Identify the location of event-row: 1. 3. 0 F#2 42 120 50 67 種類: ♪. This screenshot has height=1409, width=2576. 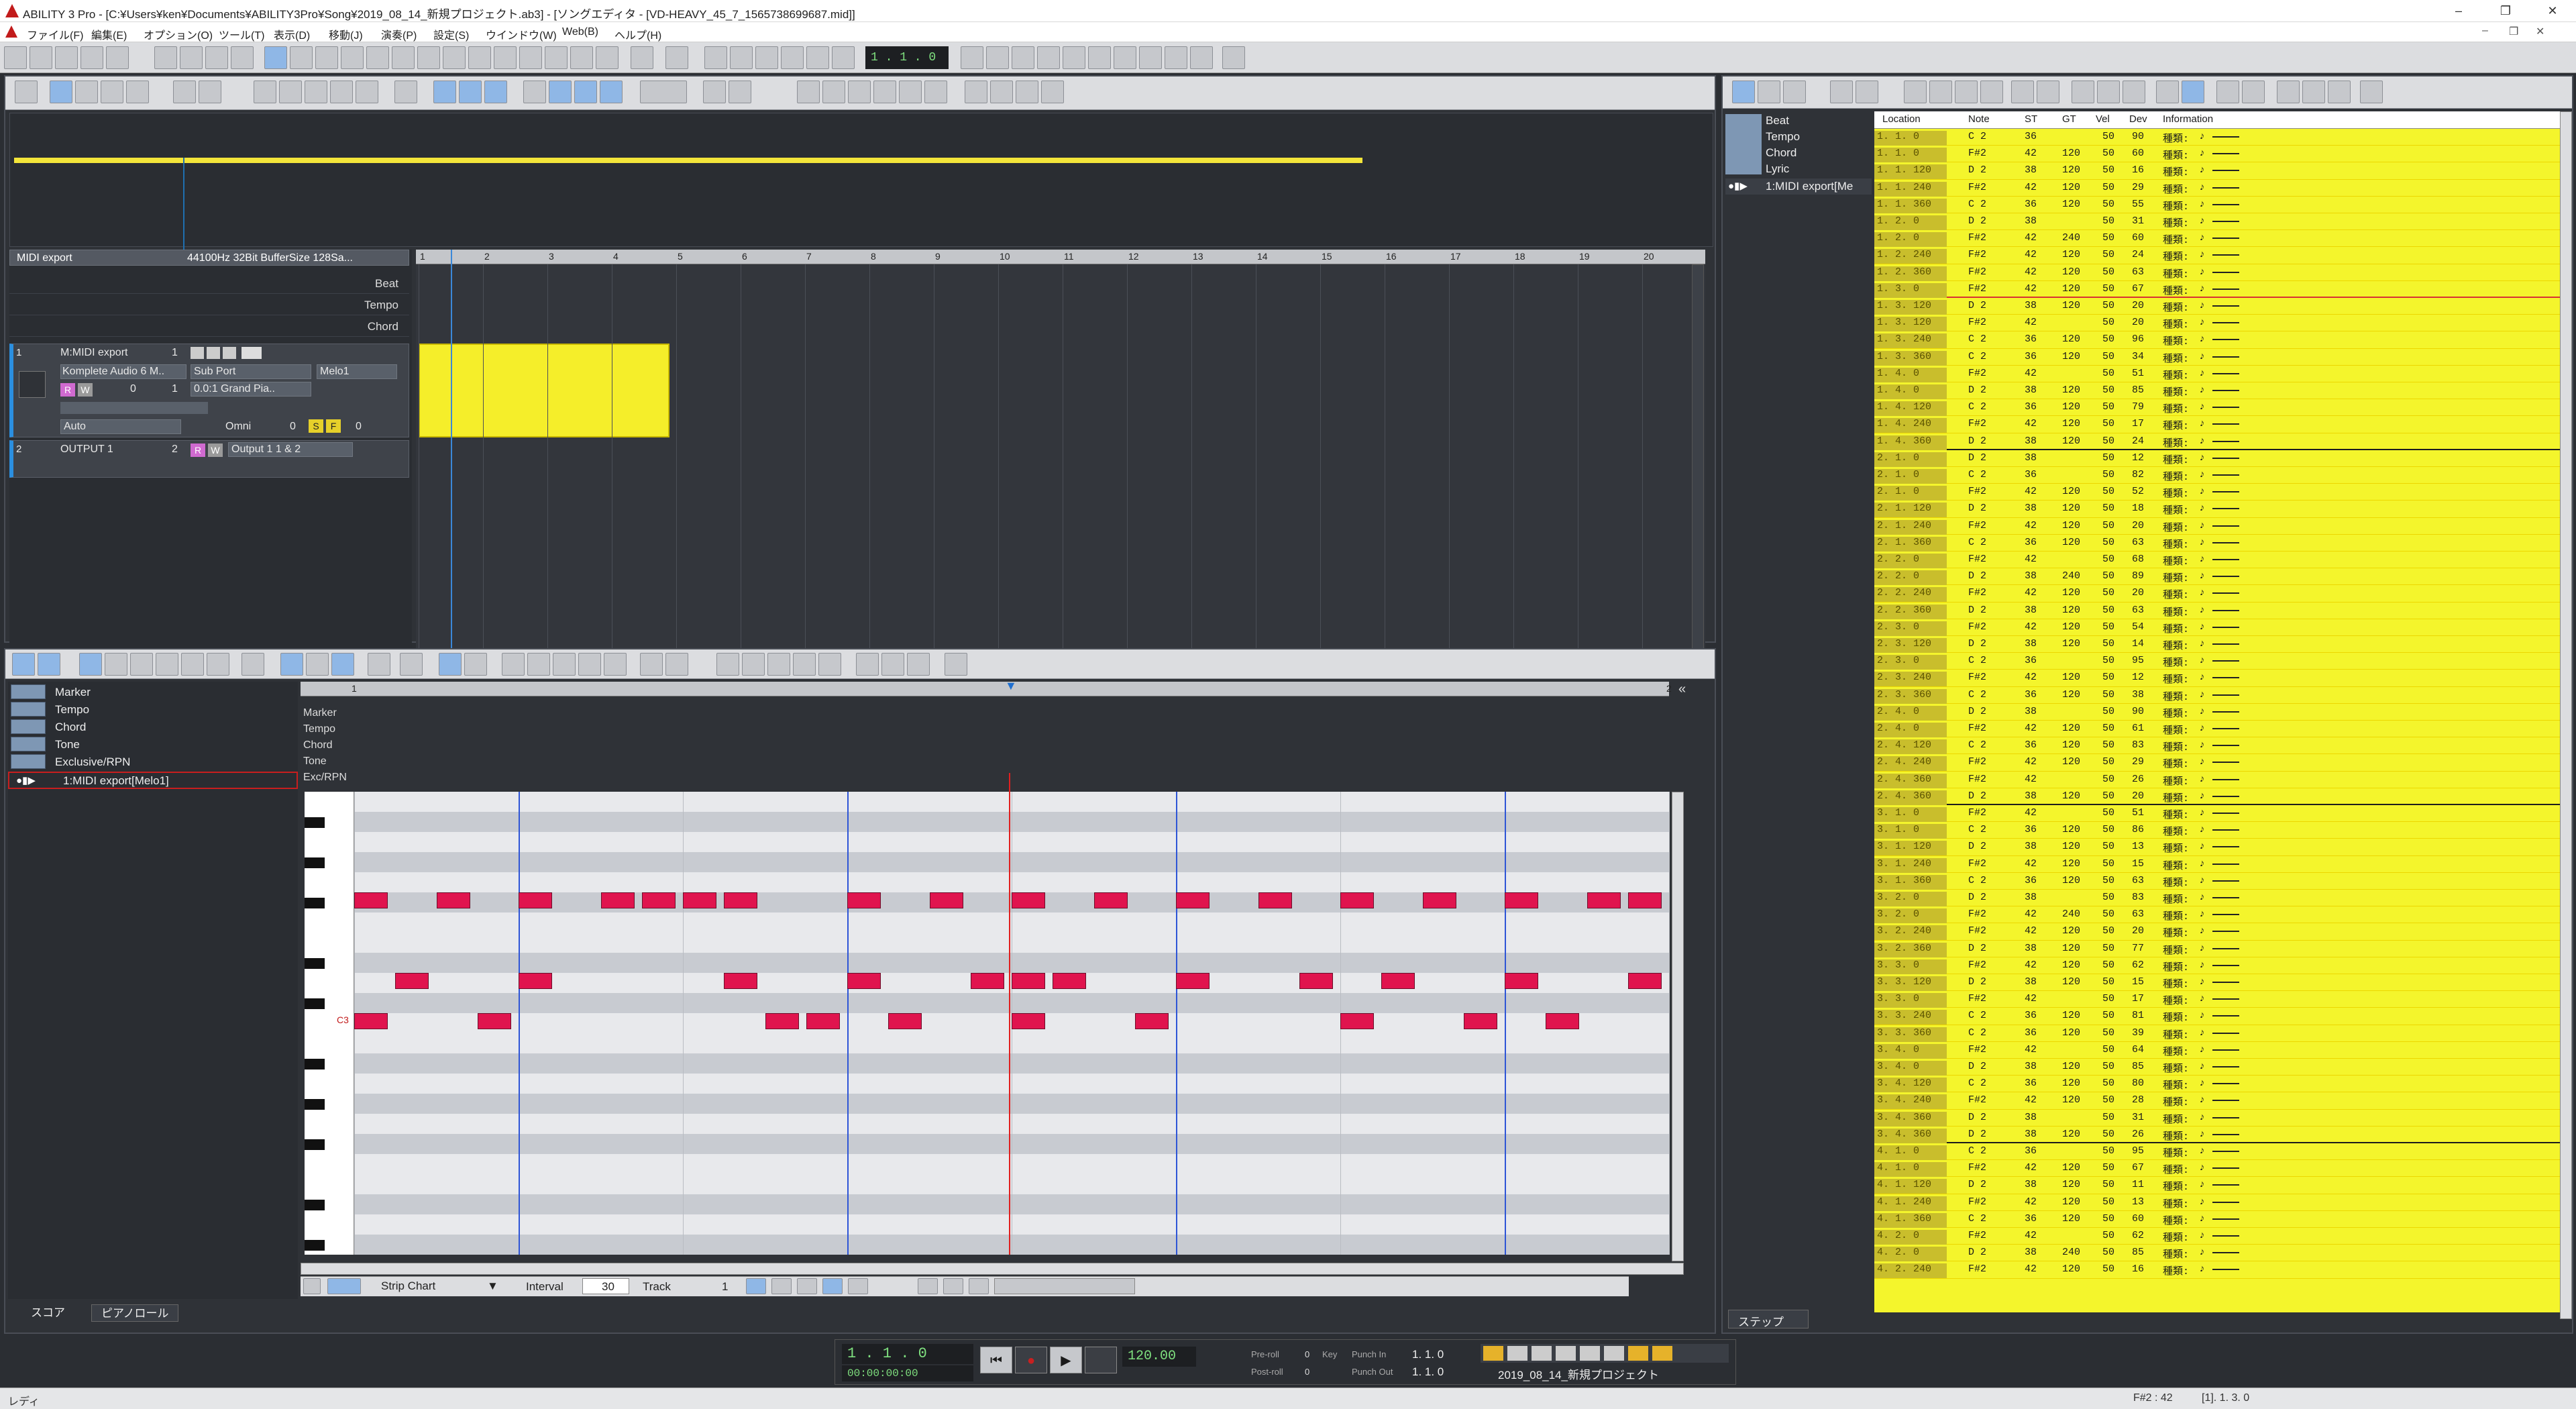
(2223, 289).